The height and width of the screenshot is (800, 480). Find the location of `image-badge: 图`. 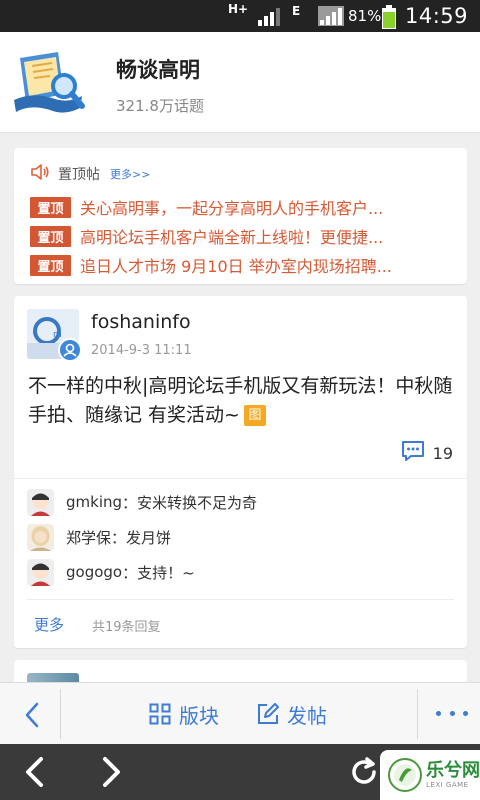

image-badge: 图 is located at coordinates (254, 415).